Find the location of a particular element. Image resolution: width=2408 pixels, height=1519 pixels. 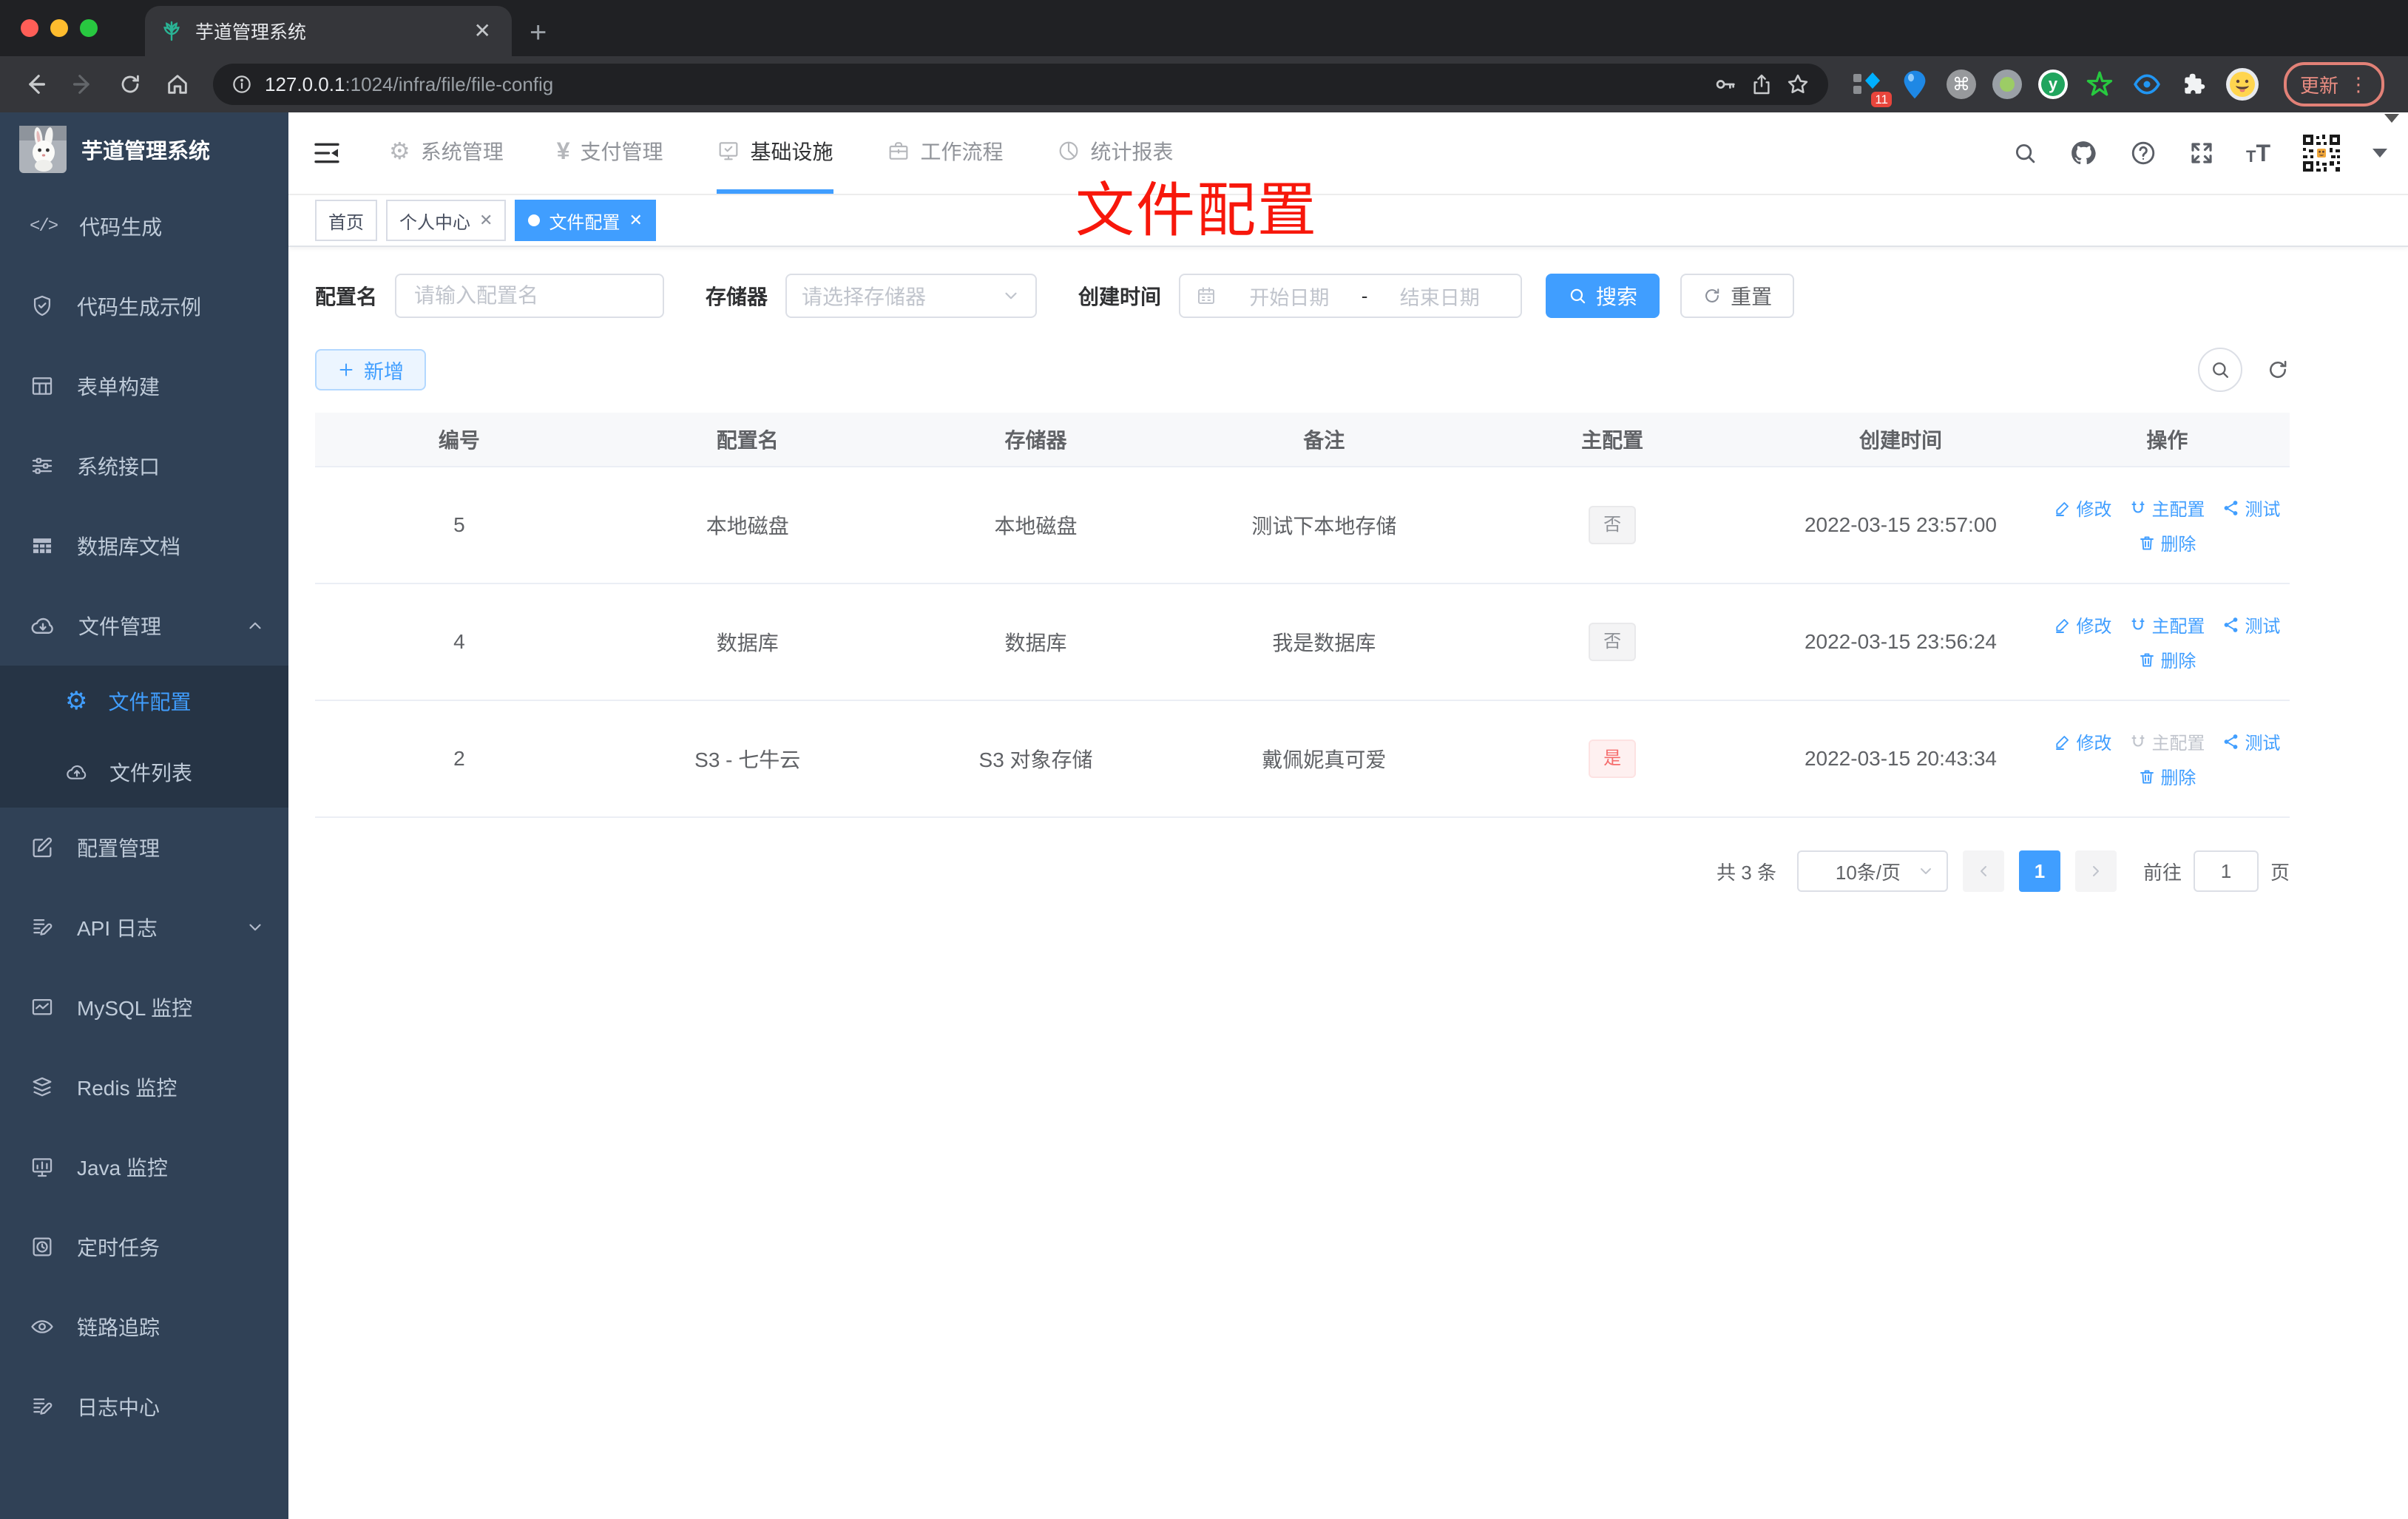

col-remark: 备注 is located at coordinates (1324, 440).